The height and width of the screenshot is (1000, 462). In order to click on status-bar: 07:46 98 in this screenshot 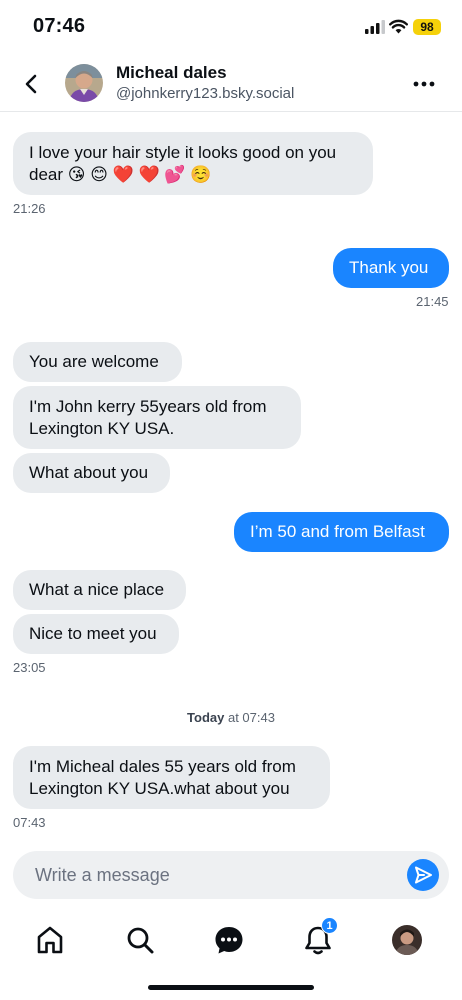, I will do `click(231, 28)`.